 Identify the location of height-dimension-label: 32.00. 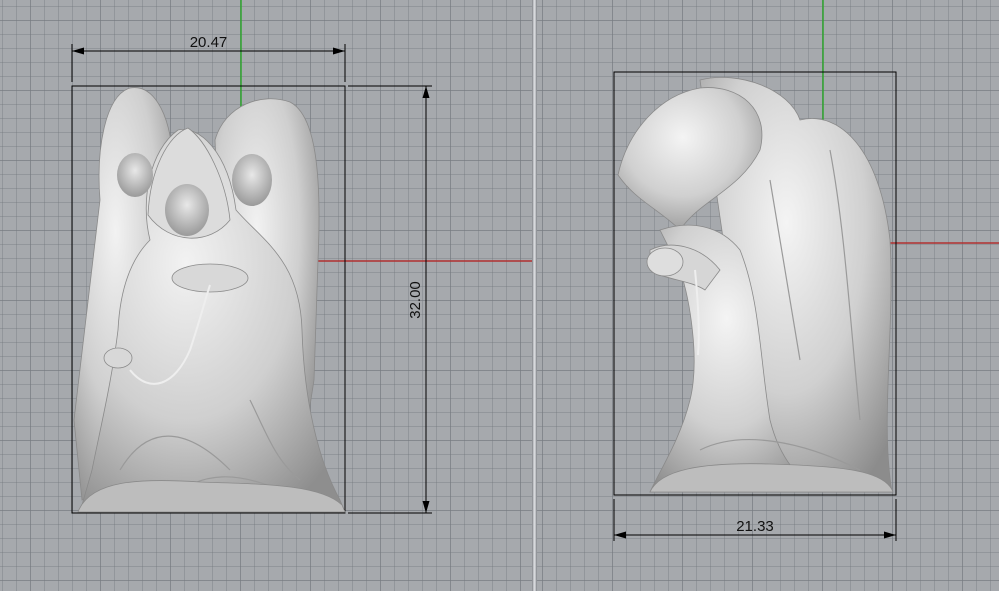
(415, 300).